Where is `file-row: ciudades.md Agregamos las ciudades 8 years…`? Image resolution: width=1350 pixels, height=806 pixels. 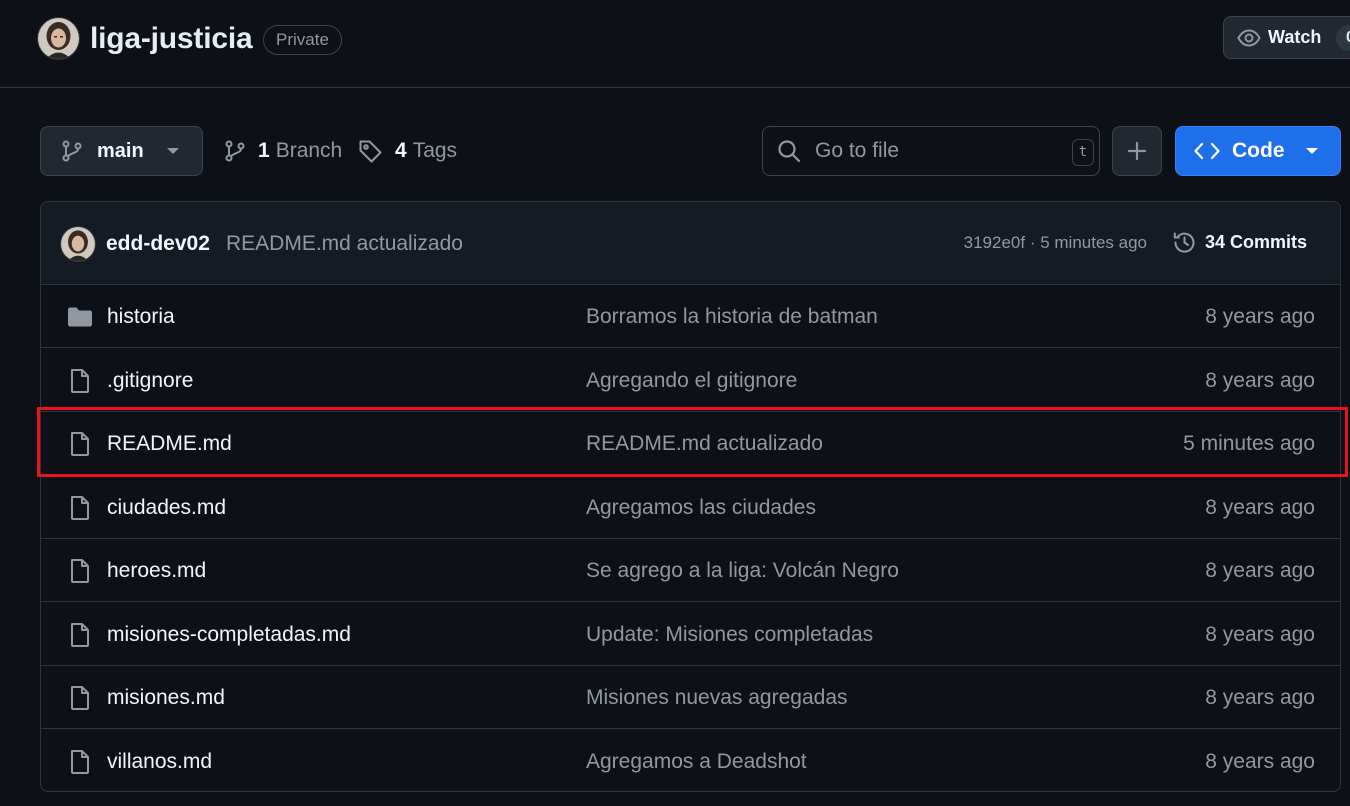 file-row: ciudades.md Agregamos las ciudades 8 years… is located at coordinates (690, 507).